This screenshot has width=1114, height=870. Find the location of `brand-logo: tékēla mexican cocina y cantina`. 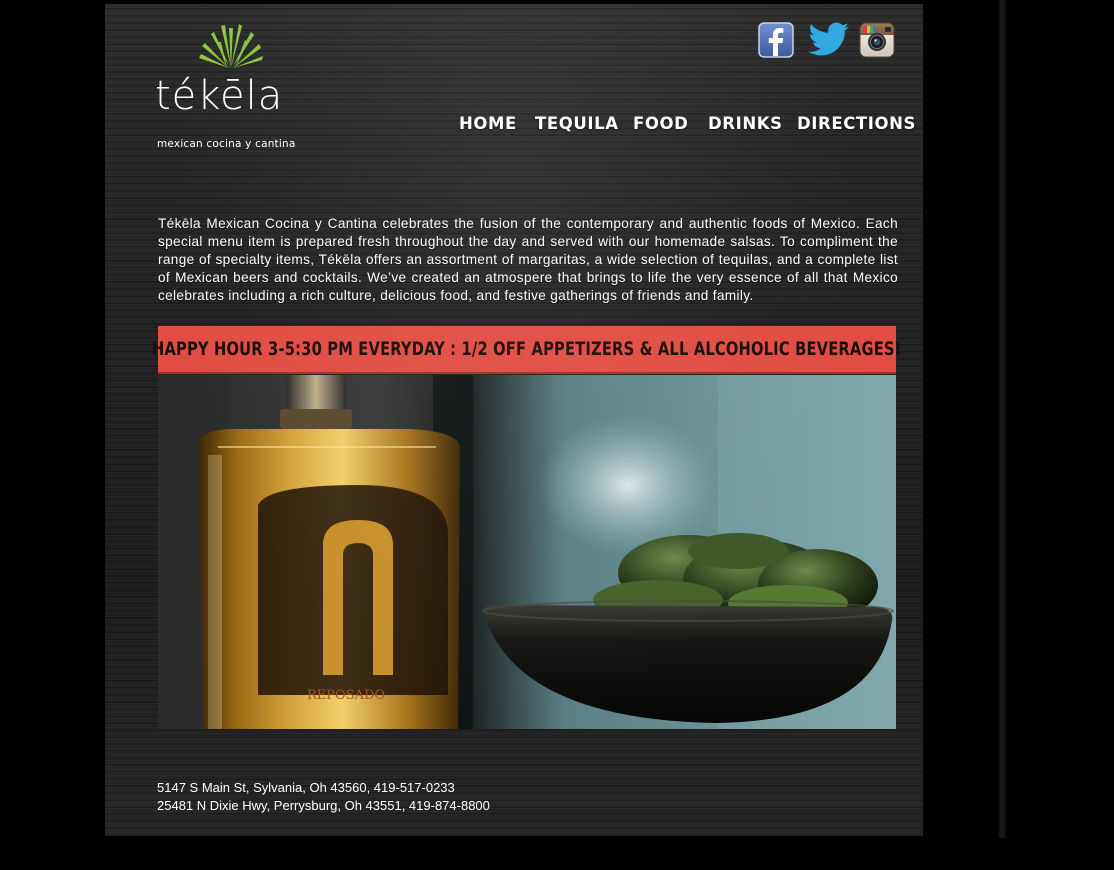

brand-logo: tékēla mexican cocina y cantina is located at coordinates (230, 90).